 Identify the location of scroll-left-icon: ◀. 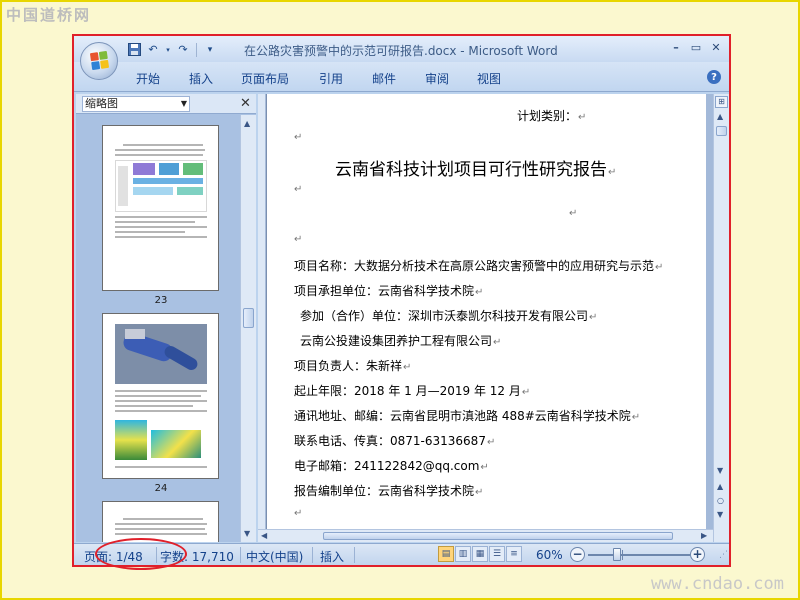
(264, 535).